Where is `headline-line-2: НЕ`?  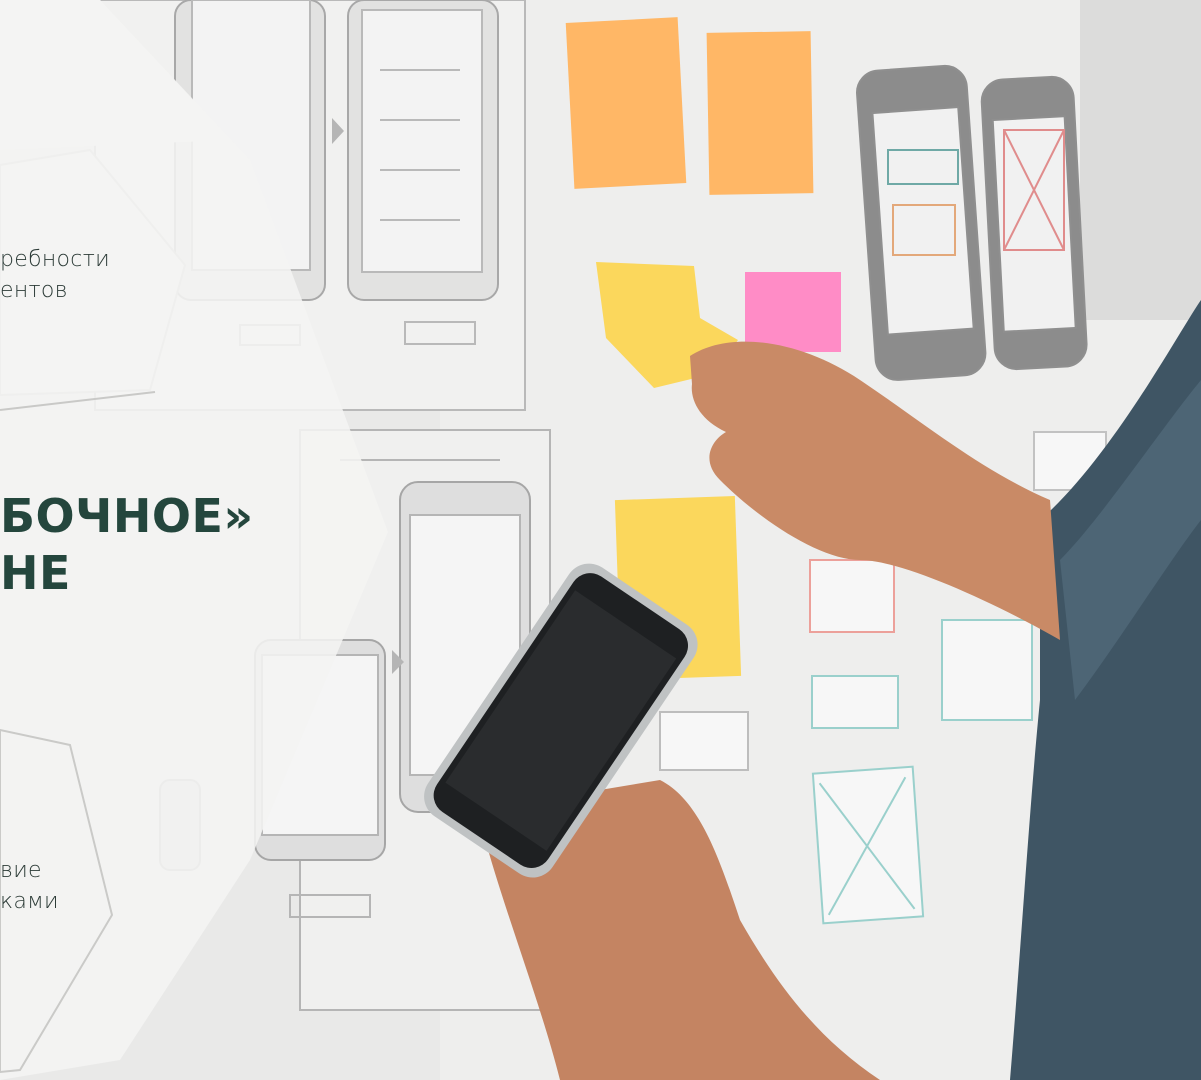 headline-line-2: НЕ is located at coordinates (35, 573).